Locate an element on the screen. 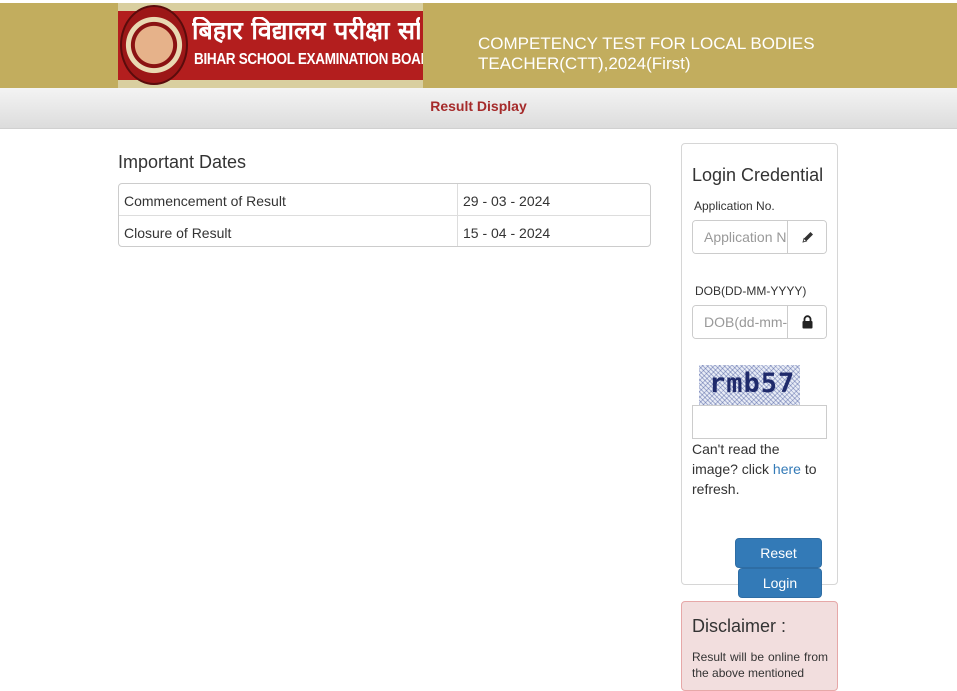  nav-title-result-display: Result Display is located at coordinates (478, 106).